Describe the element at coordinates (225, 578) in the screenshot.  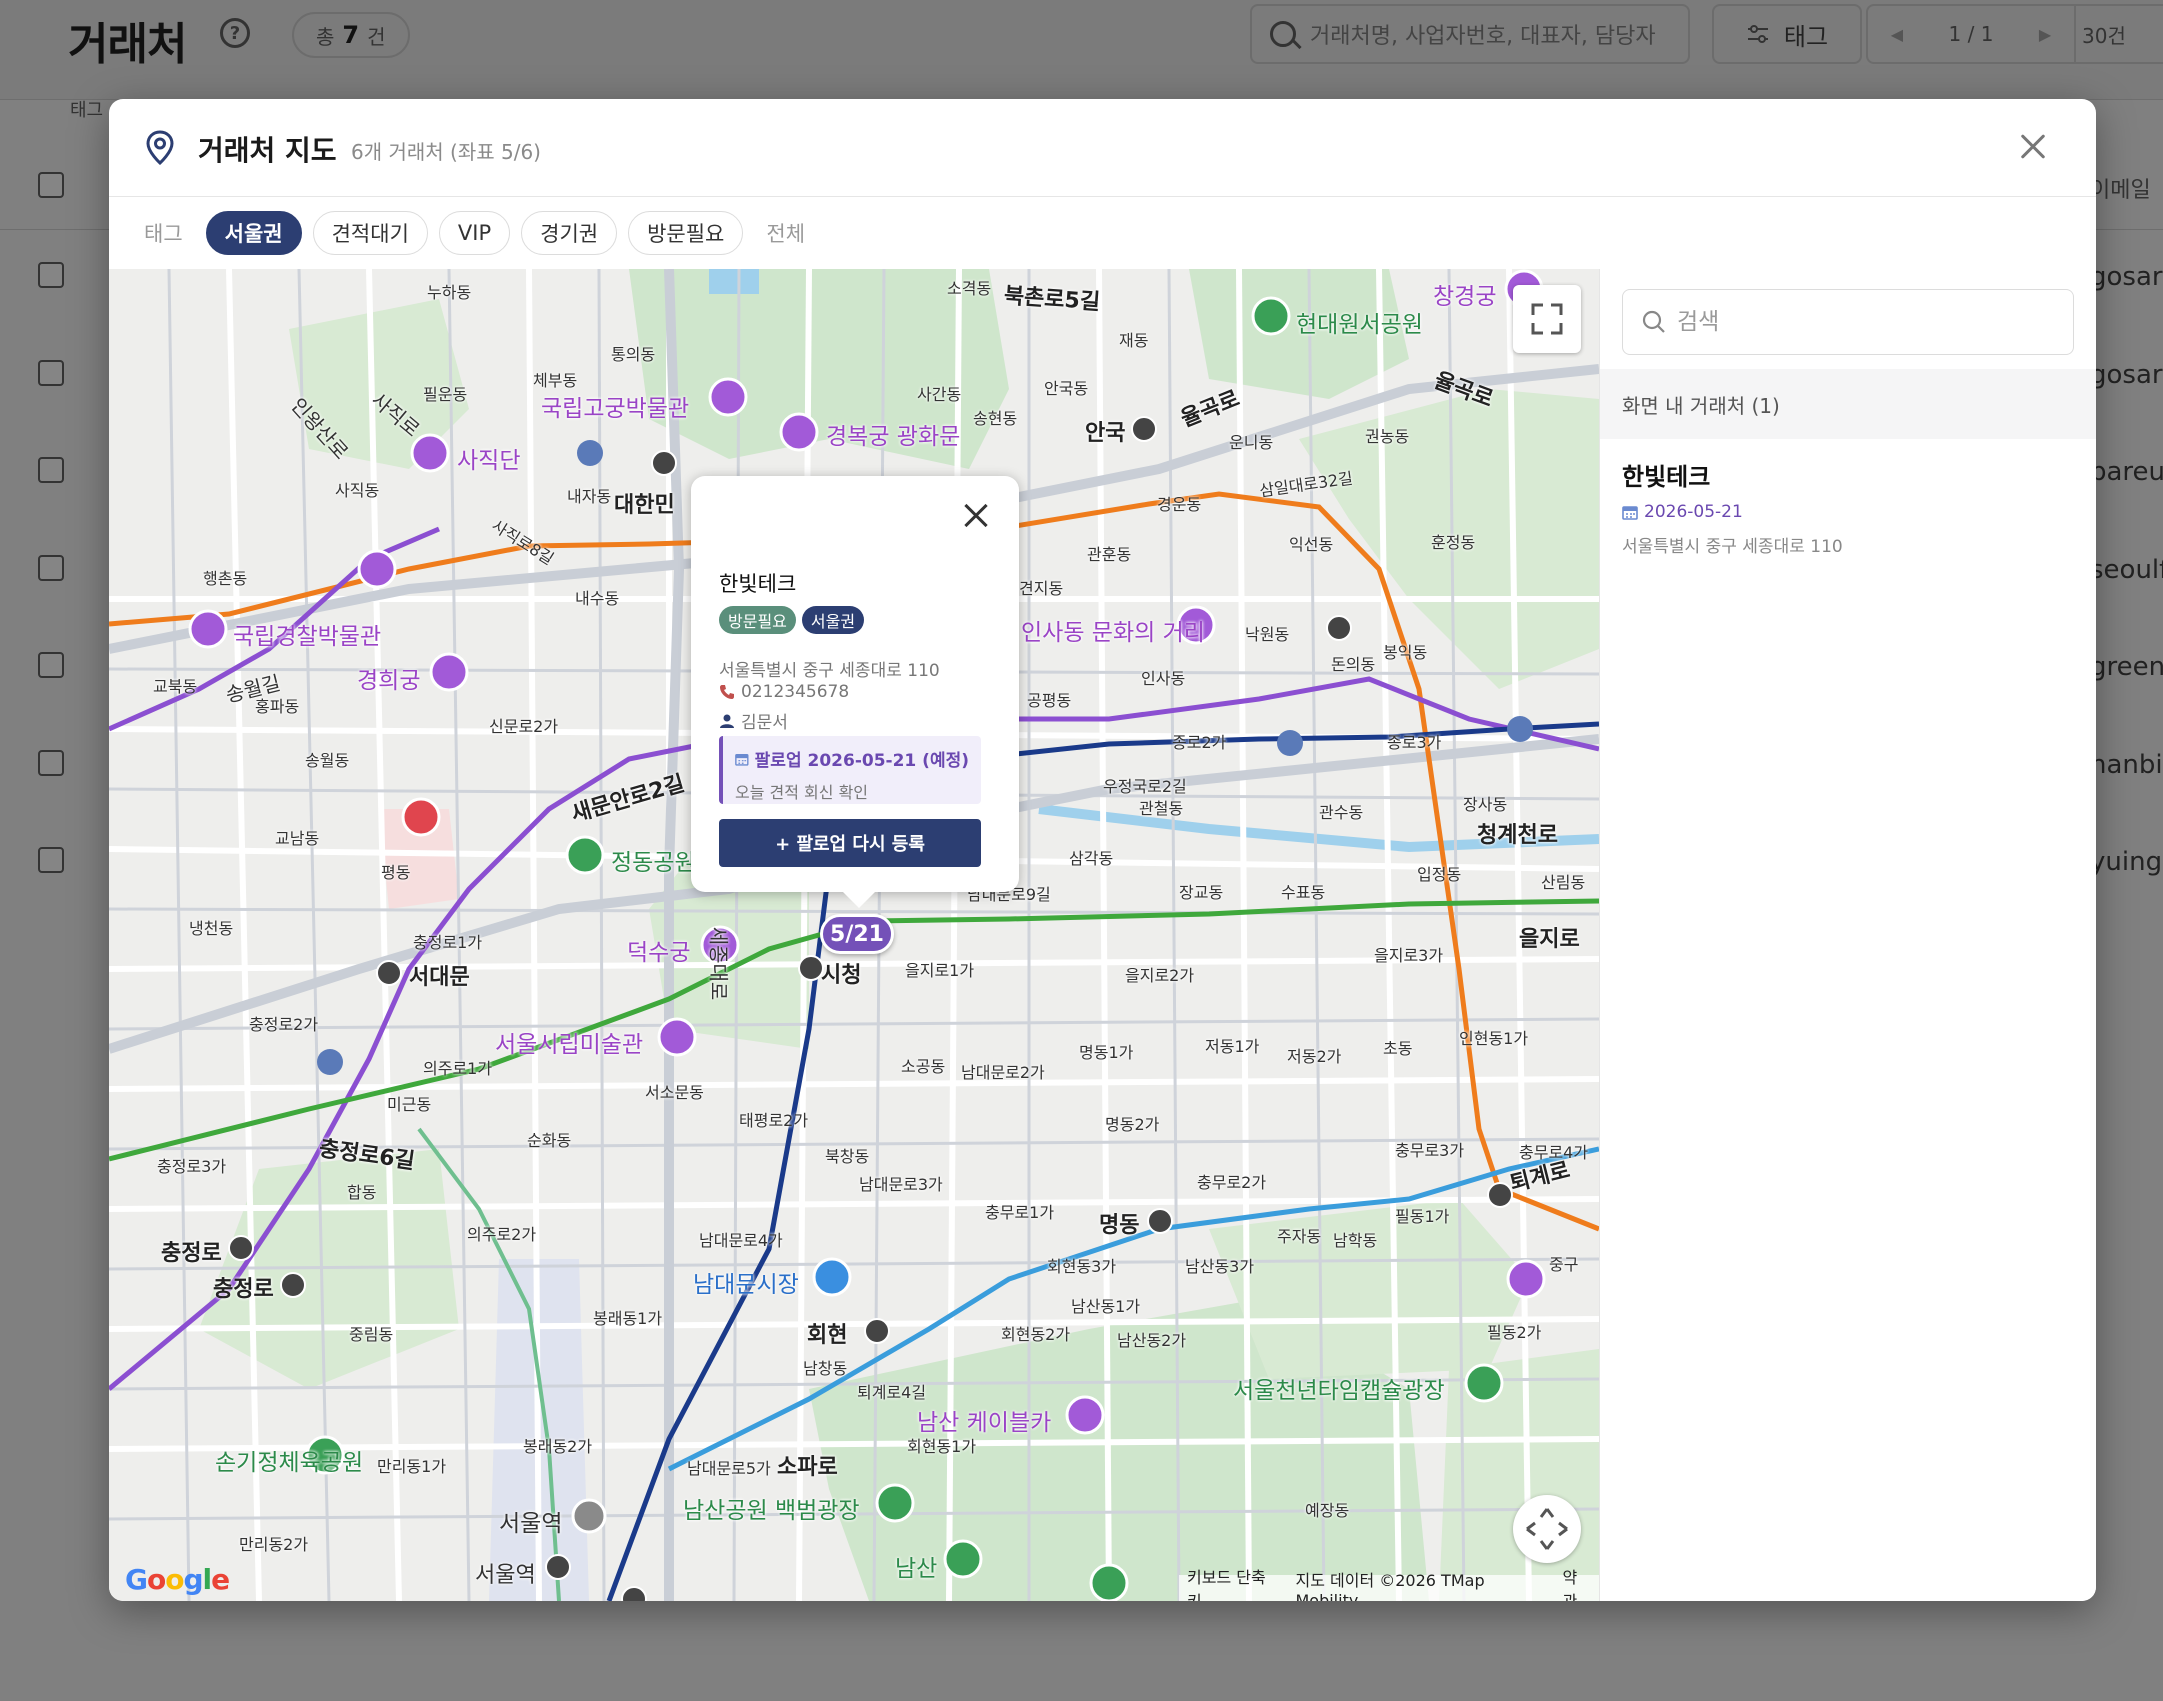
I see `area-haengchon: 행촌동` at that location.